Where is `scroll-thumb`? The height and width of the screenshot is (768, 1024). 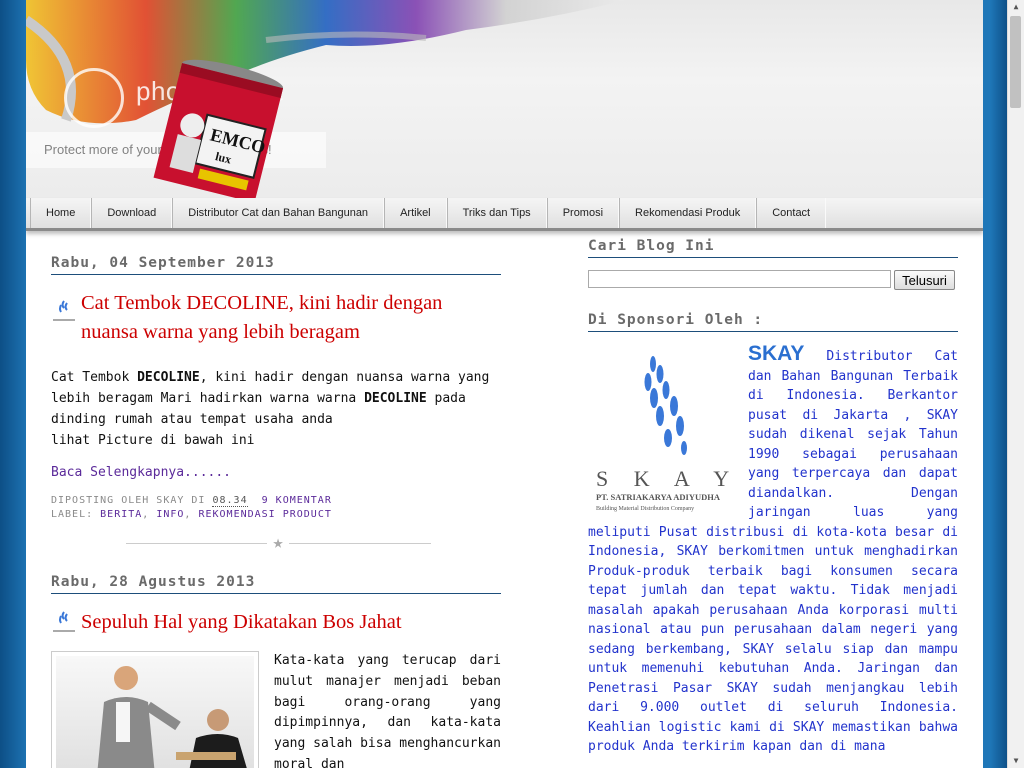 scroll-thumb is located at coordinates (1015, 62).